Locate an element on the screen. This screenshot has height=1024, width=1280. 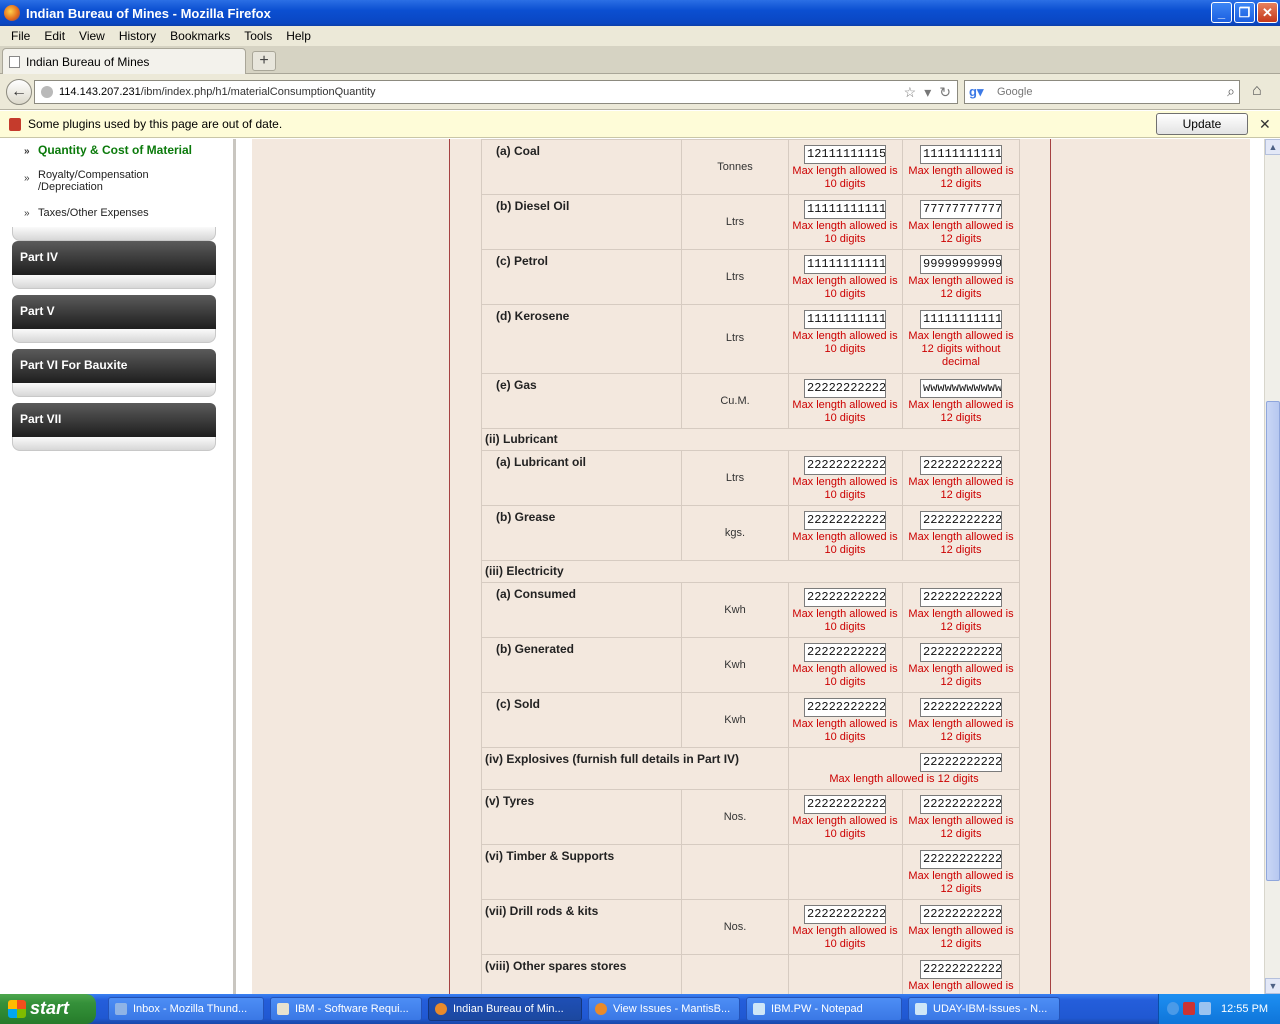
nav-royalty-compensation: » Royalty/Compensation /Depreciation is located at coordinates (99, 181).